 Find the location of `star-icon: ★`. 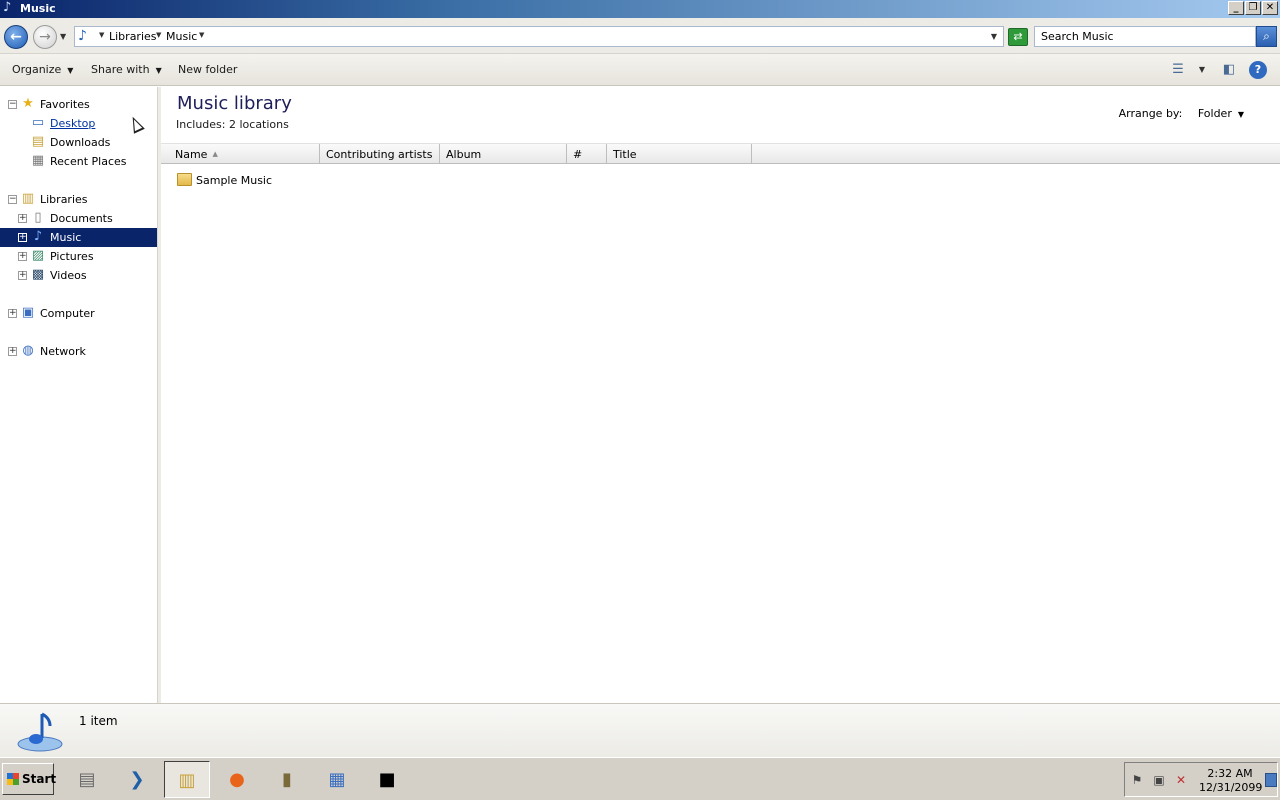

star-icon: ★ is located at coordinates (28, 103).